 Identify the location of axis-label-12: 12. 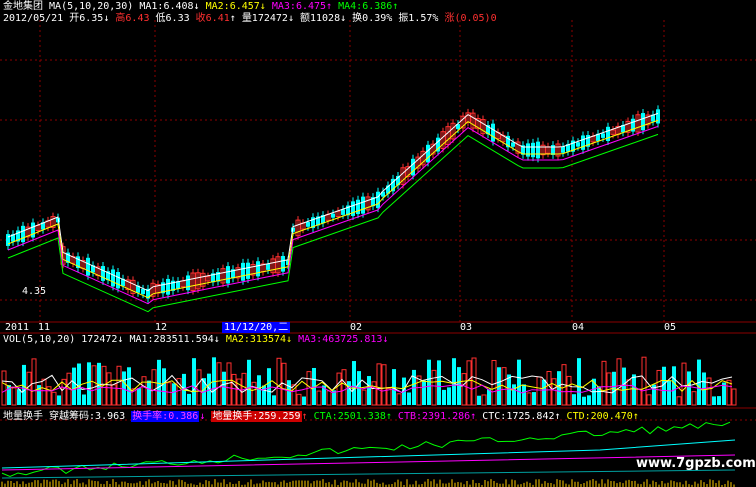
(161, 327).